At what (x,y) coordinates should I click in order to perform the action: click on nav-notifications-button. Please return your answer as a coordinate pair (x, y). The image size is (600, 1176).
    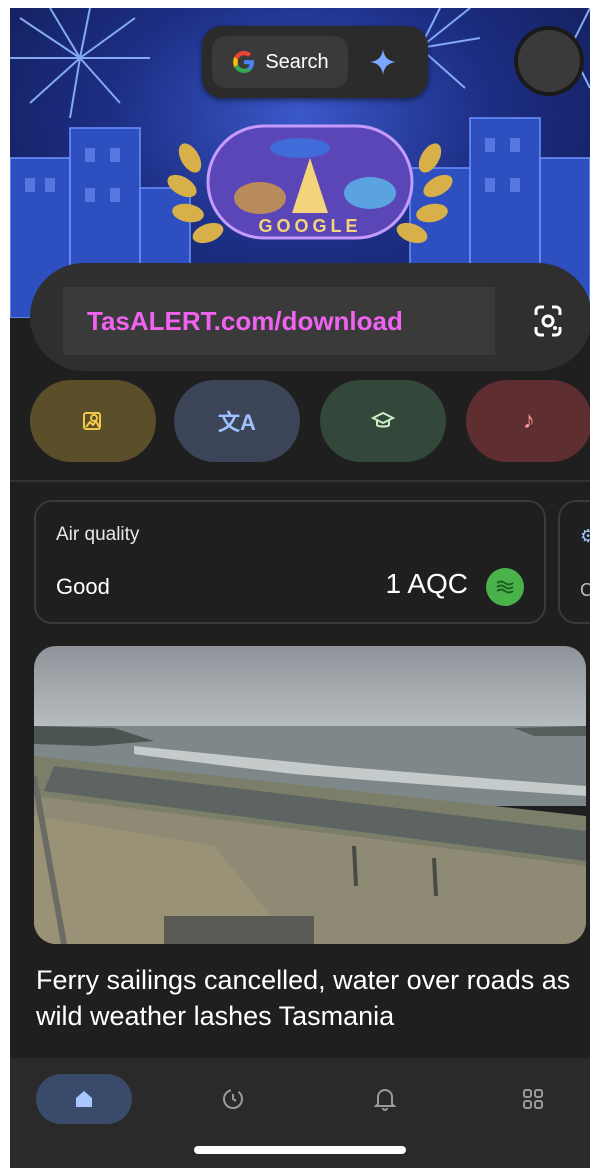
    Looking at the image, I should click on (385, 1099).